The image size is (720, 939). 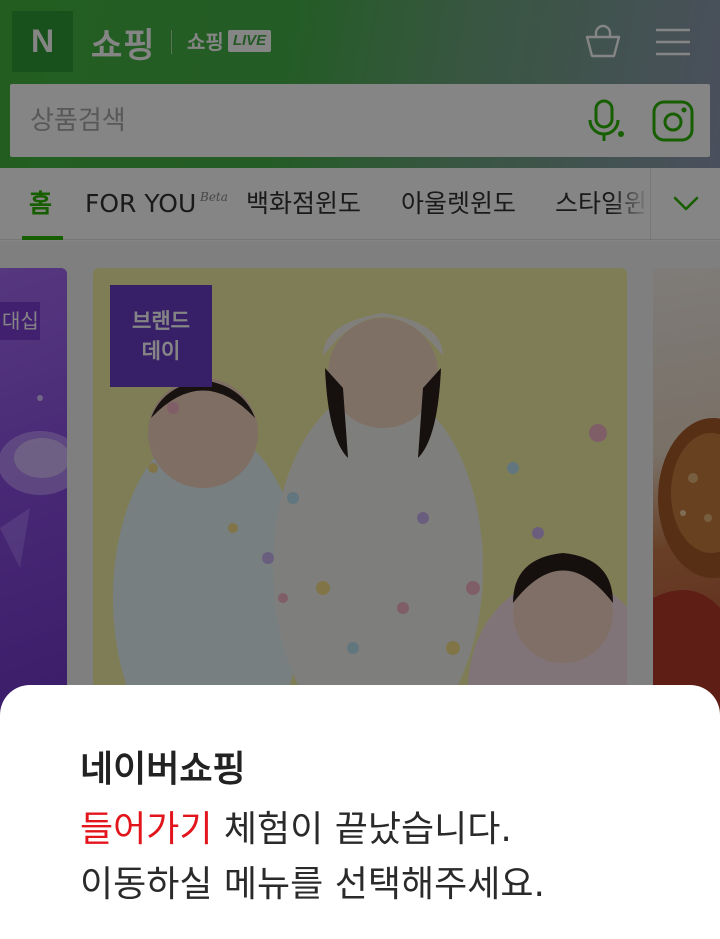 I want to click on sheet-highlight: 들어가기, so click(x=146, y=829).